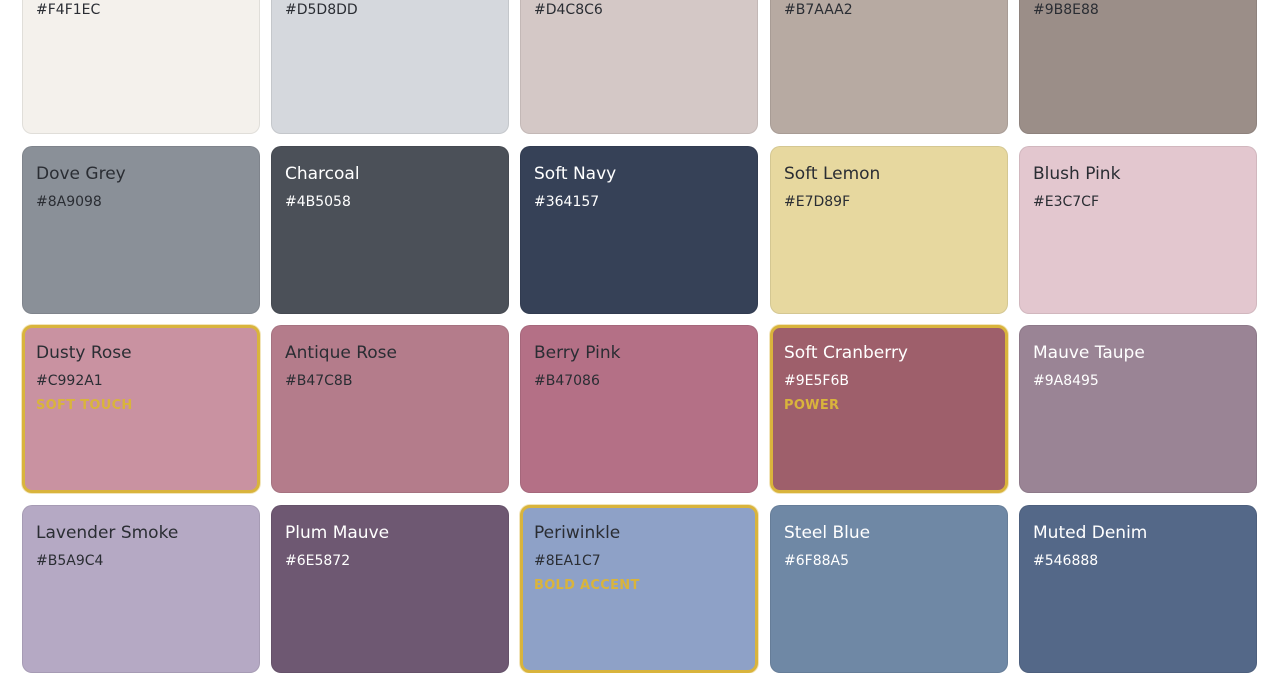 The image size is (1280, 673). Describe the element at coordinates (846, 353) in the screenshot. I see `swatch-color-name: Soft Cranberry` at that location.